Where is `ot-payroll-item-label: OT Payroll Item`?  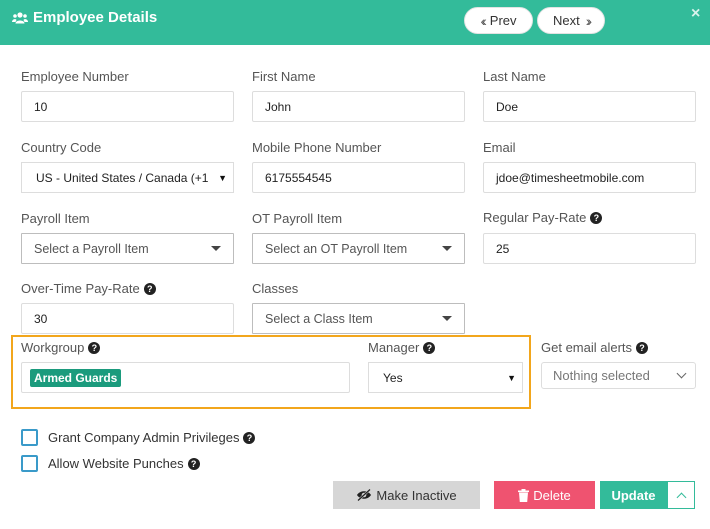 ot-payroll-item-label: OT Payroll Item is located at coordinates (297, 218).